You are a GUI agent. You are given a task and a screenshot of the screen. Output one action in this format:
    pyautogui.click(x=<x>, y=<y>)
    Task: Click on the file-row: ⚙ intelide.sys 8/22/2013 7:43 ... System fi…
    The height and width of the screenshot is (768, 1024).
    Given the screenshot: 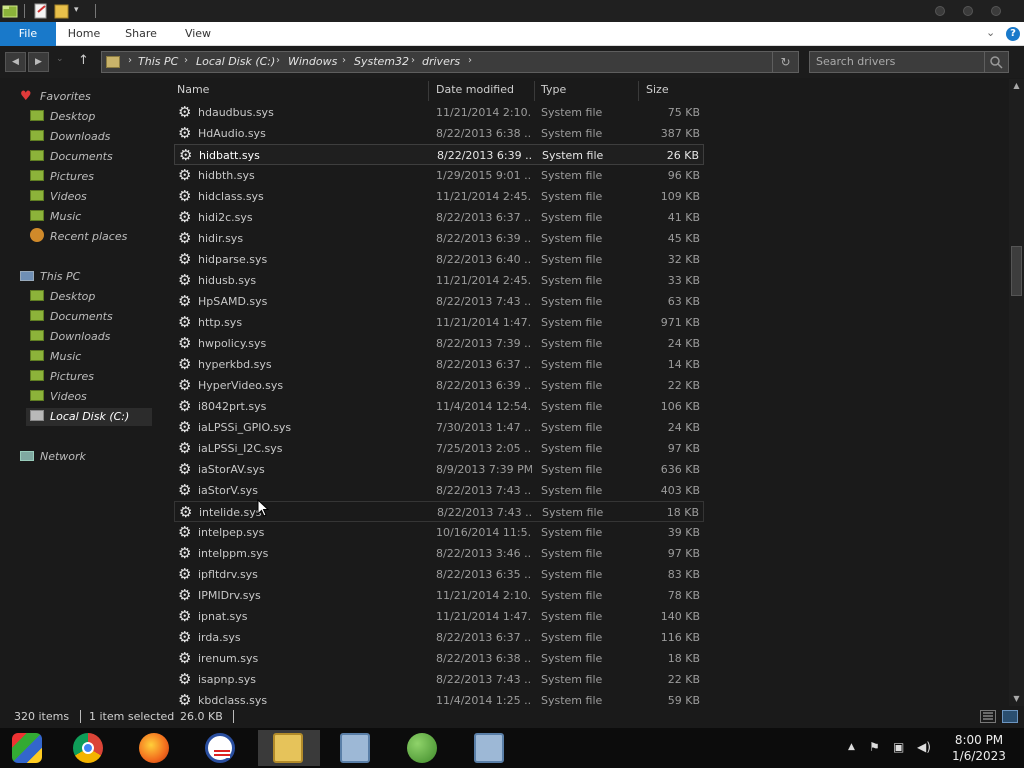 What is the action you would take?
    pyautogui.click(x=439, y=511)
    